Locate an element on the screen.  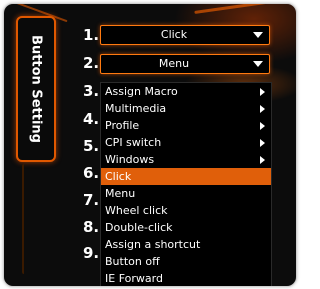
slot-number-9: 9. is located at coordinates (91, 253).